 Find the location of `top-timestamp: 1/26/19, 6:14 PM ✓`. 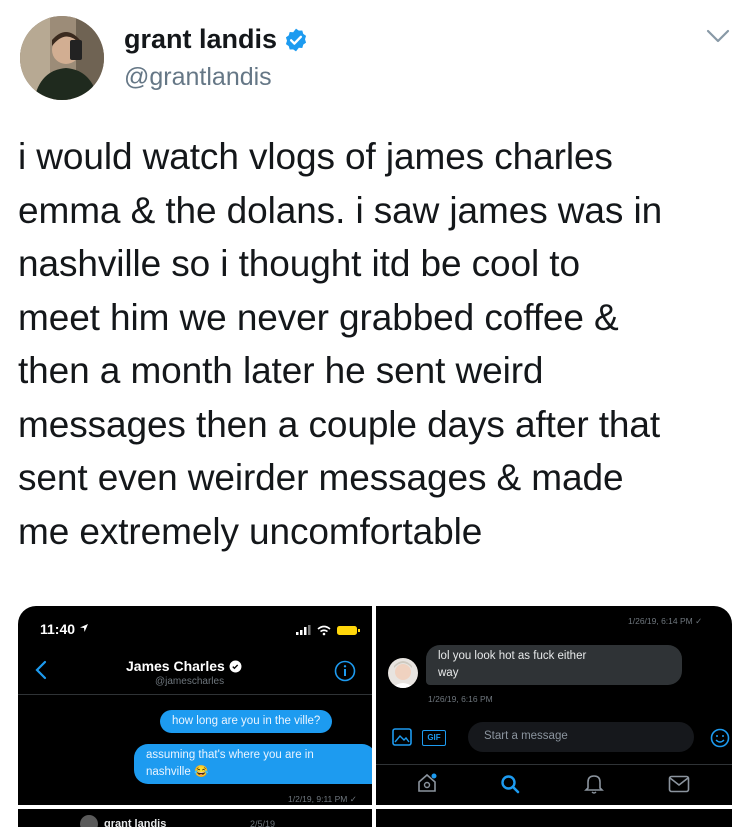

top-timestamp: 1/26/19, 6:14 PM ✓ is located at coordinates (665, 621).